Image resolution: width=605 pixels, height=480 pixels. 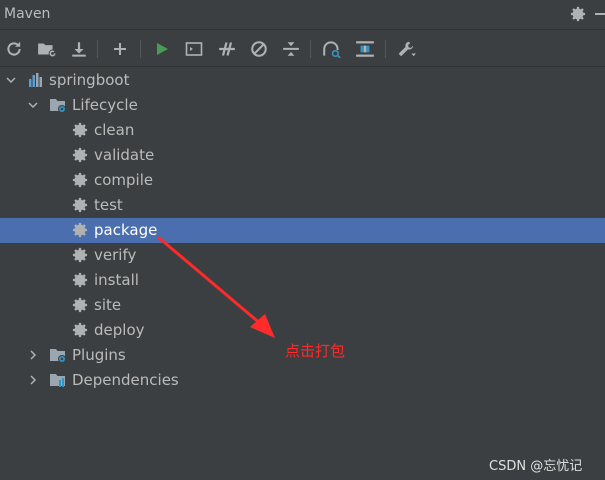 What do you see at coordinates (105, 105) in the screenshot?
I see `lifecycle-label: Lifecycle` at bounding box center [105, 105].